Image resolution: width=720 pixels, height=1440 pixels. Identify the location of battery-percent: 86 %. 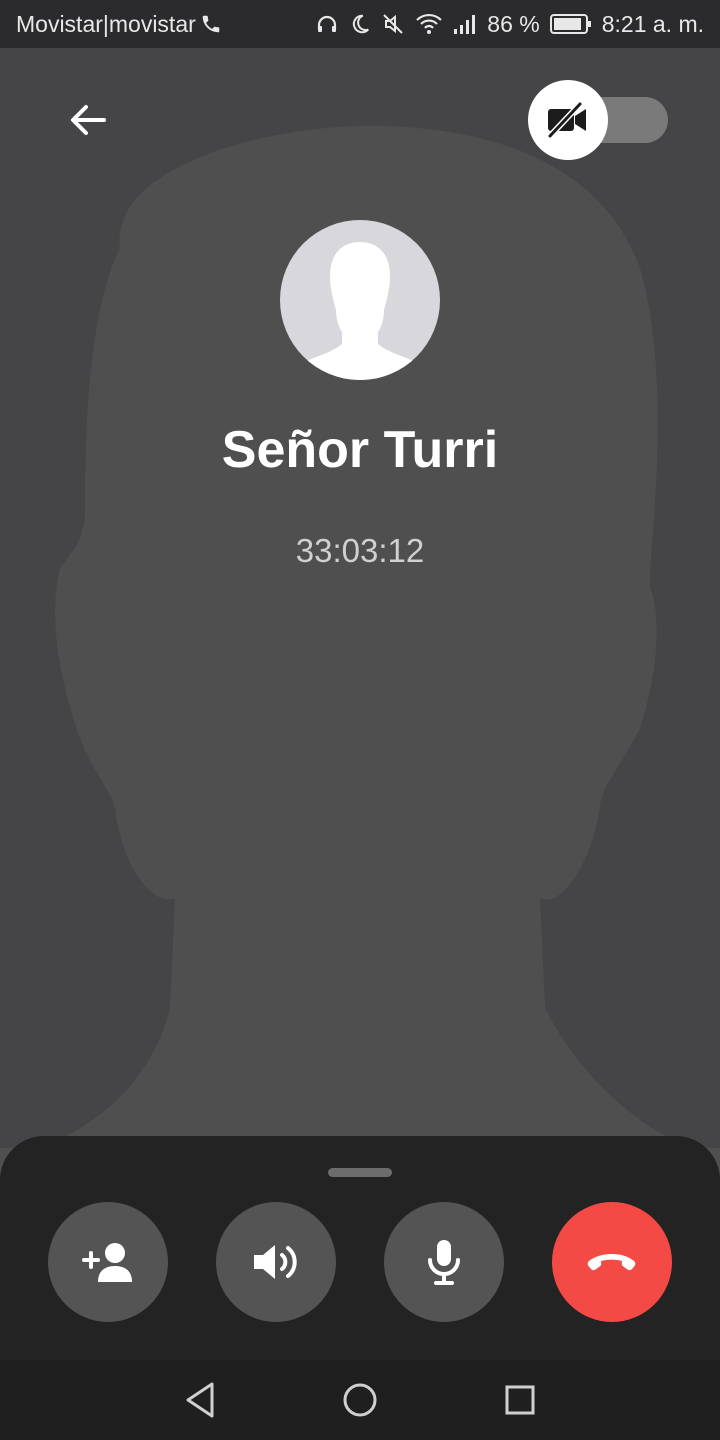
(513, 23).